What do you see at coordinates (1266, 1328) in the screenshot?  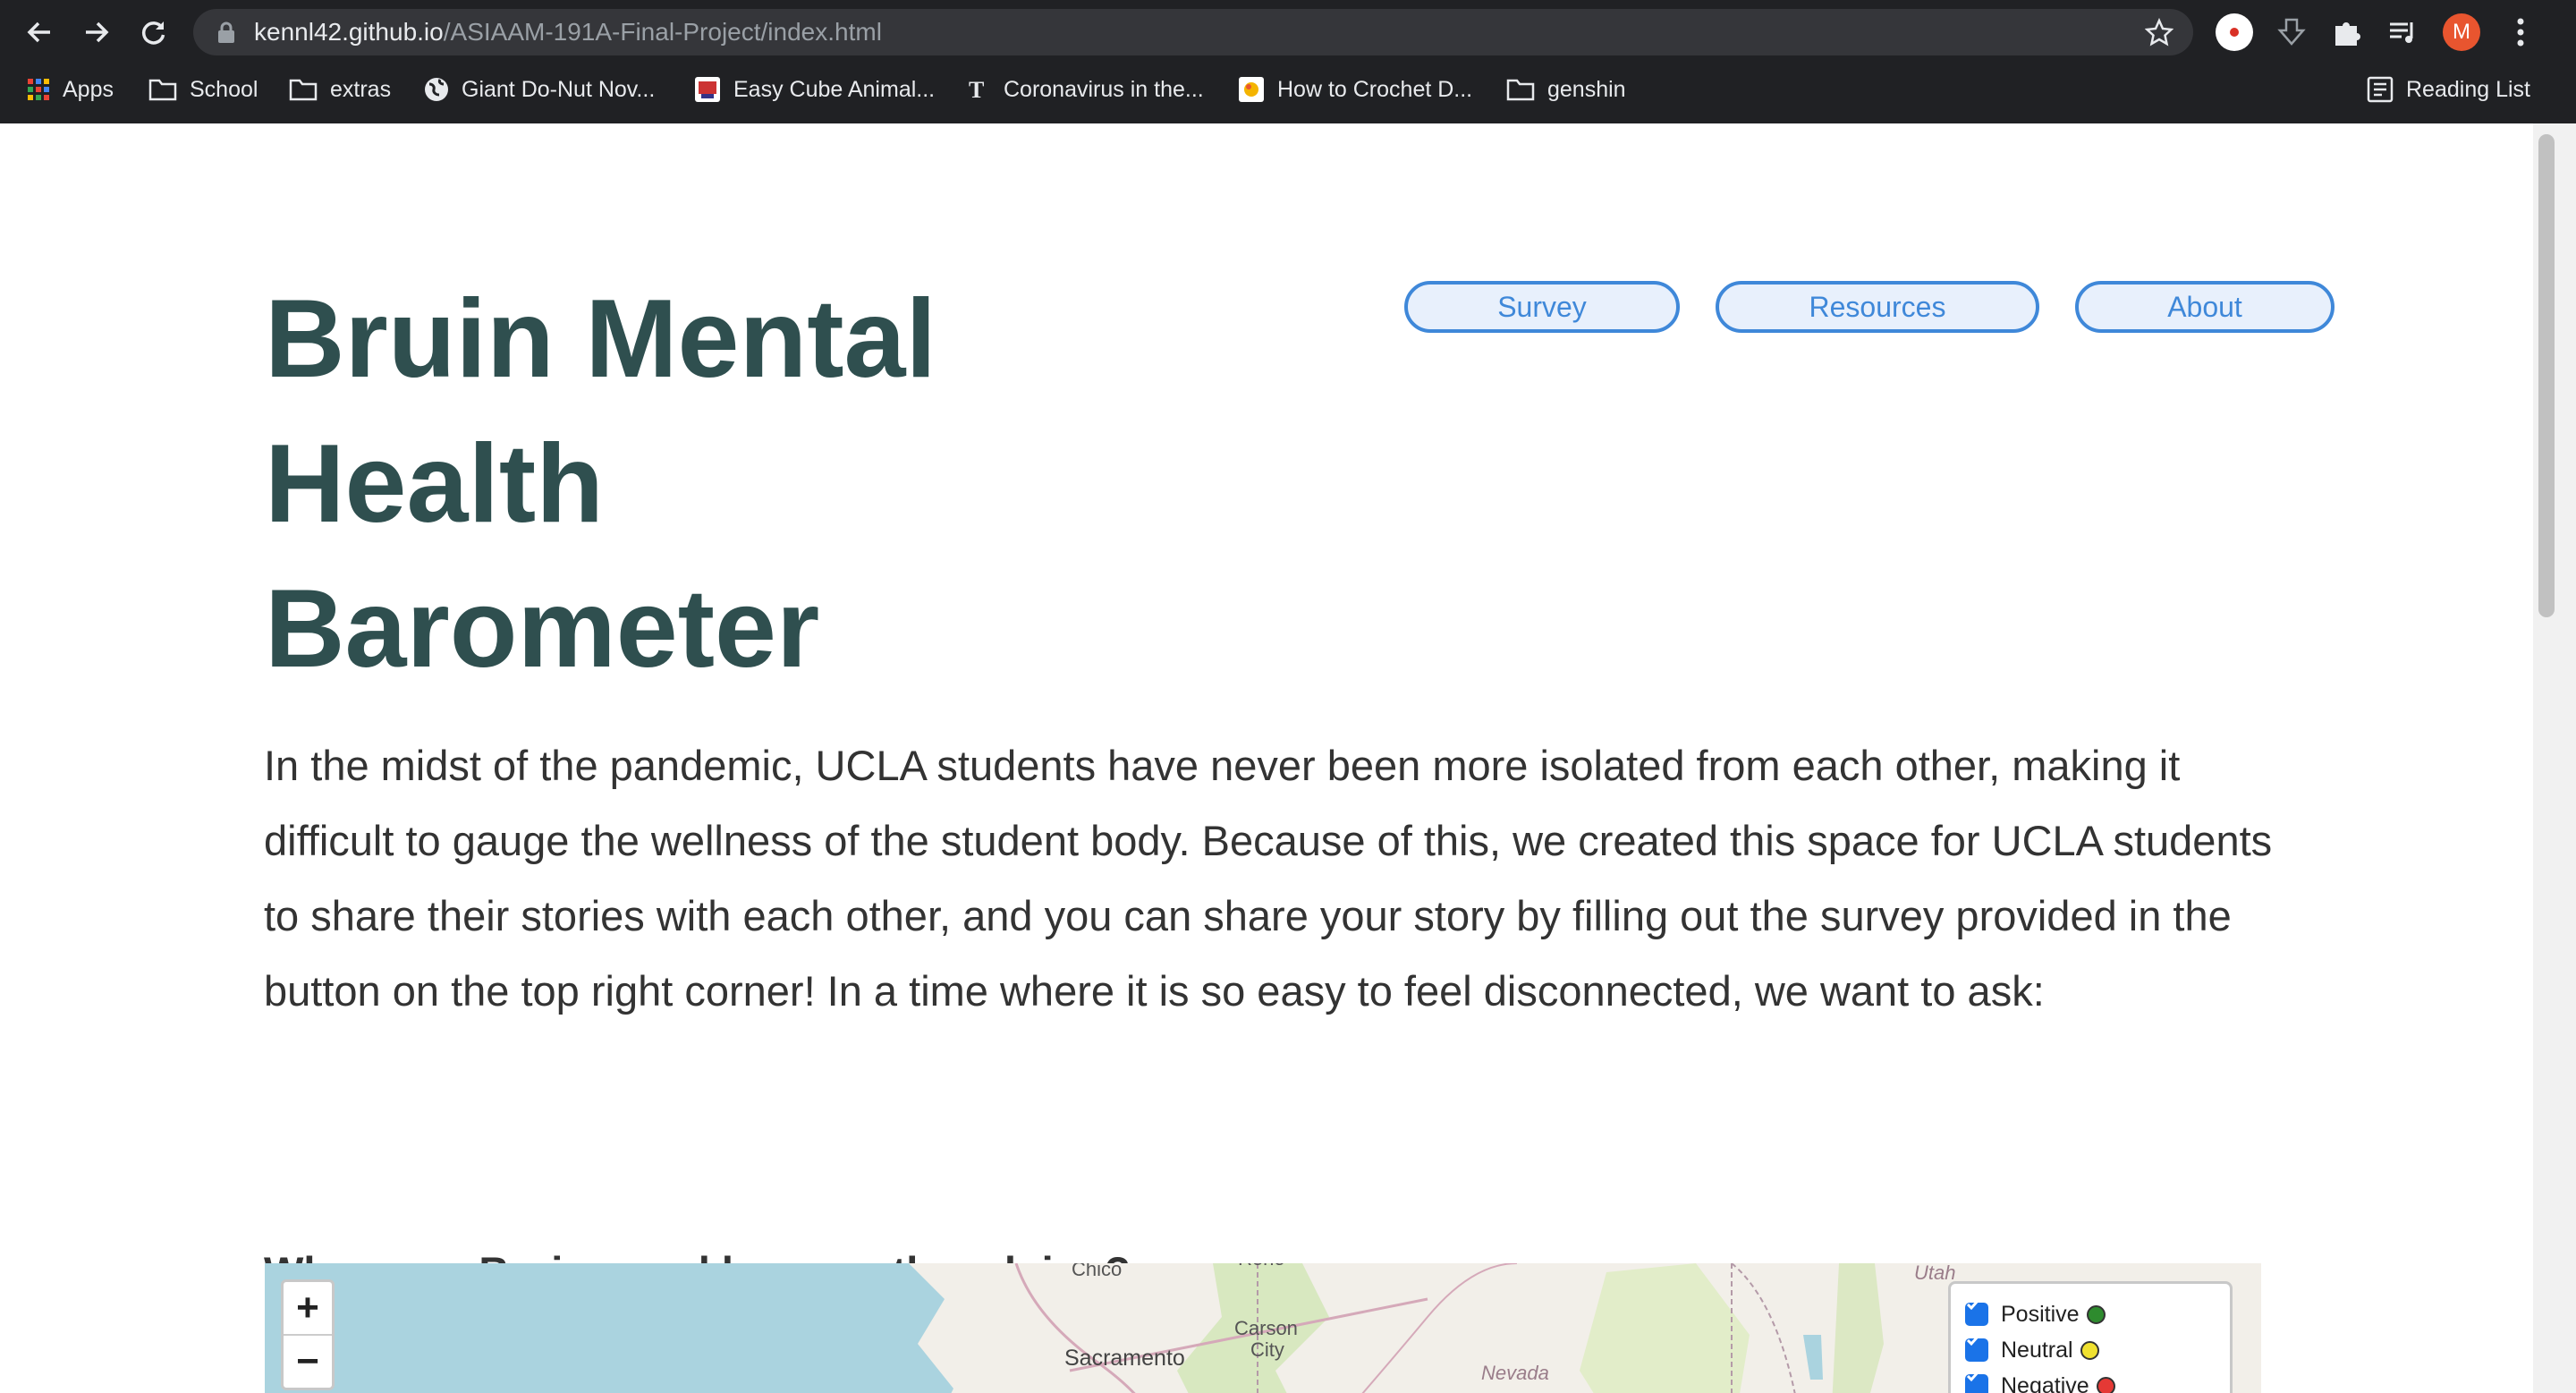 I see `map-label-carson: Carson` at bounding box center [1266, 1328].